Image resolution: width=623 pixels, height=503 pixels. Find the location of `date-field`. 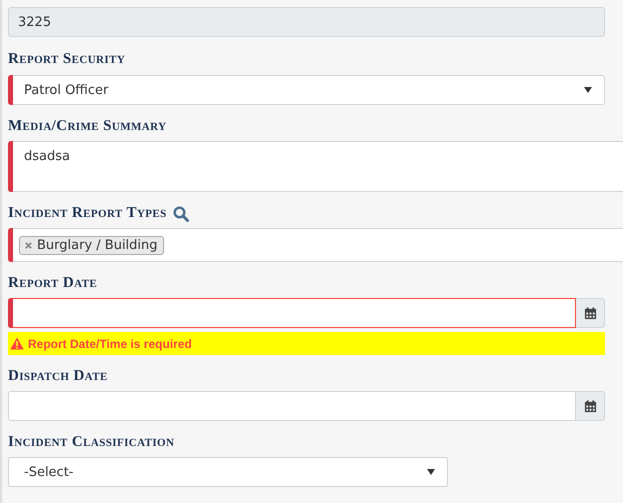

date-field is located at coordinates (292, 313).